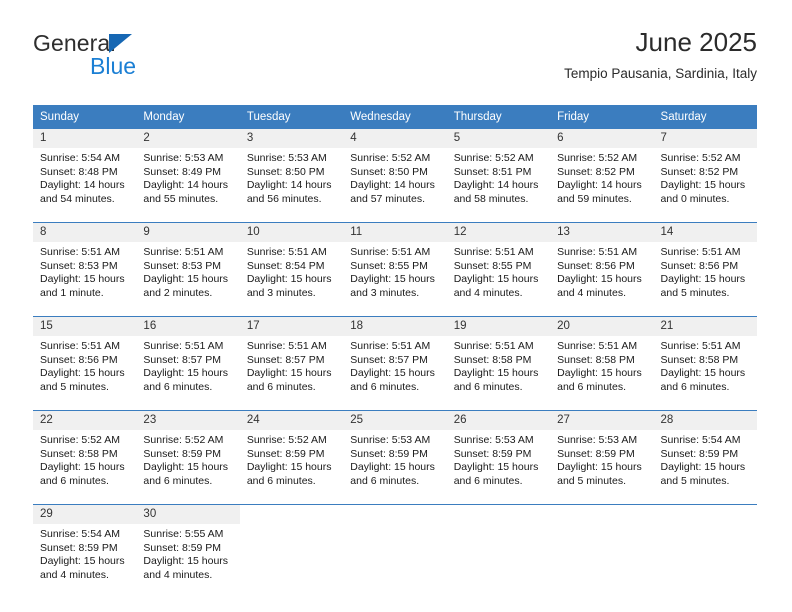  I want to click on general-blue-logo: General Blue, so click(143, 60).